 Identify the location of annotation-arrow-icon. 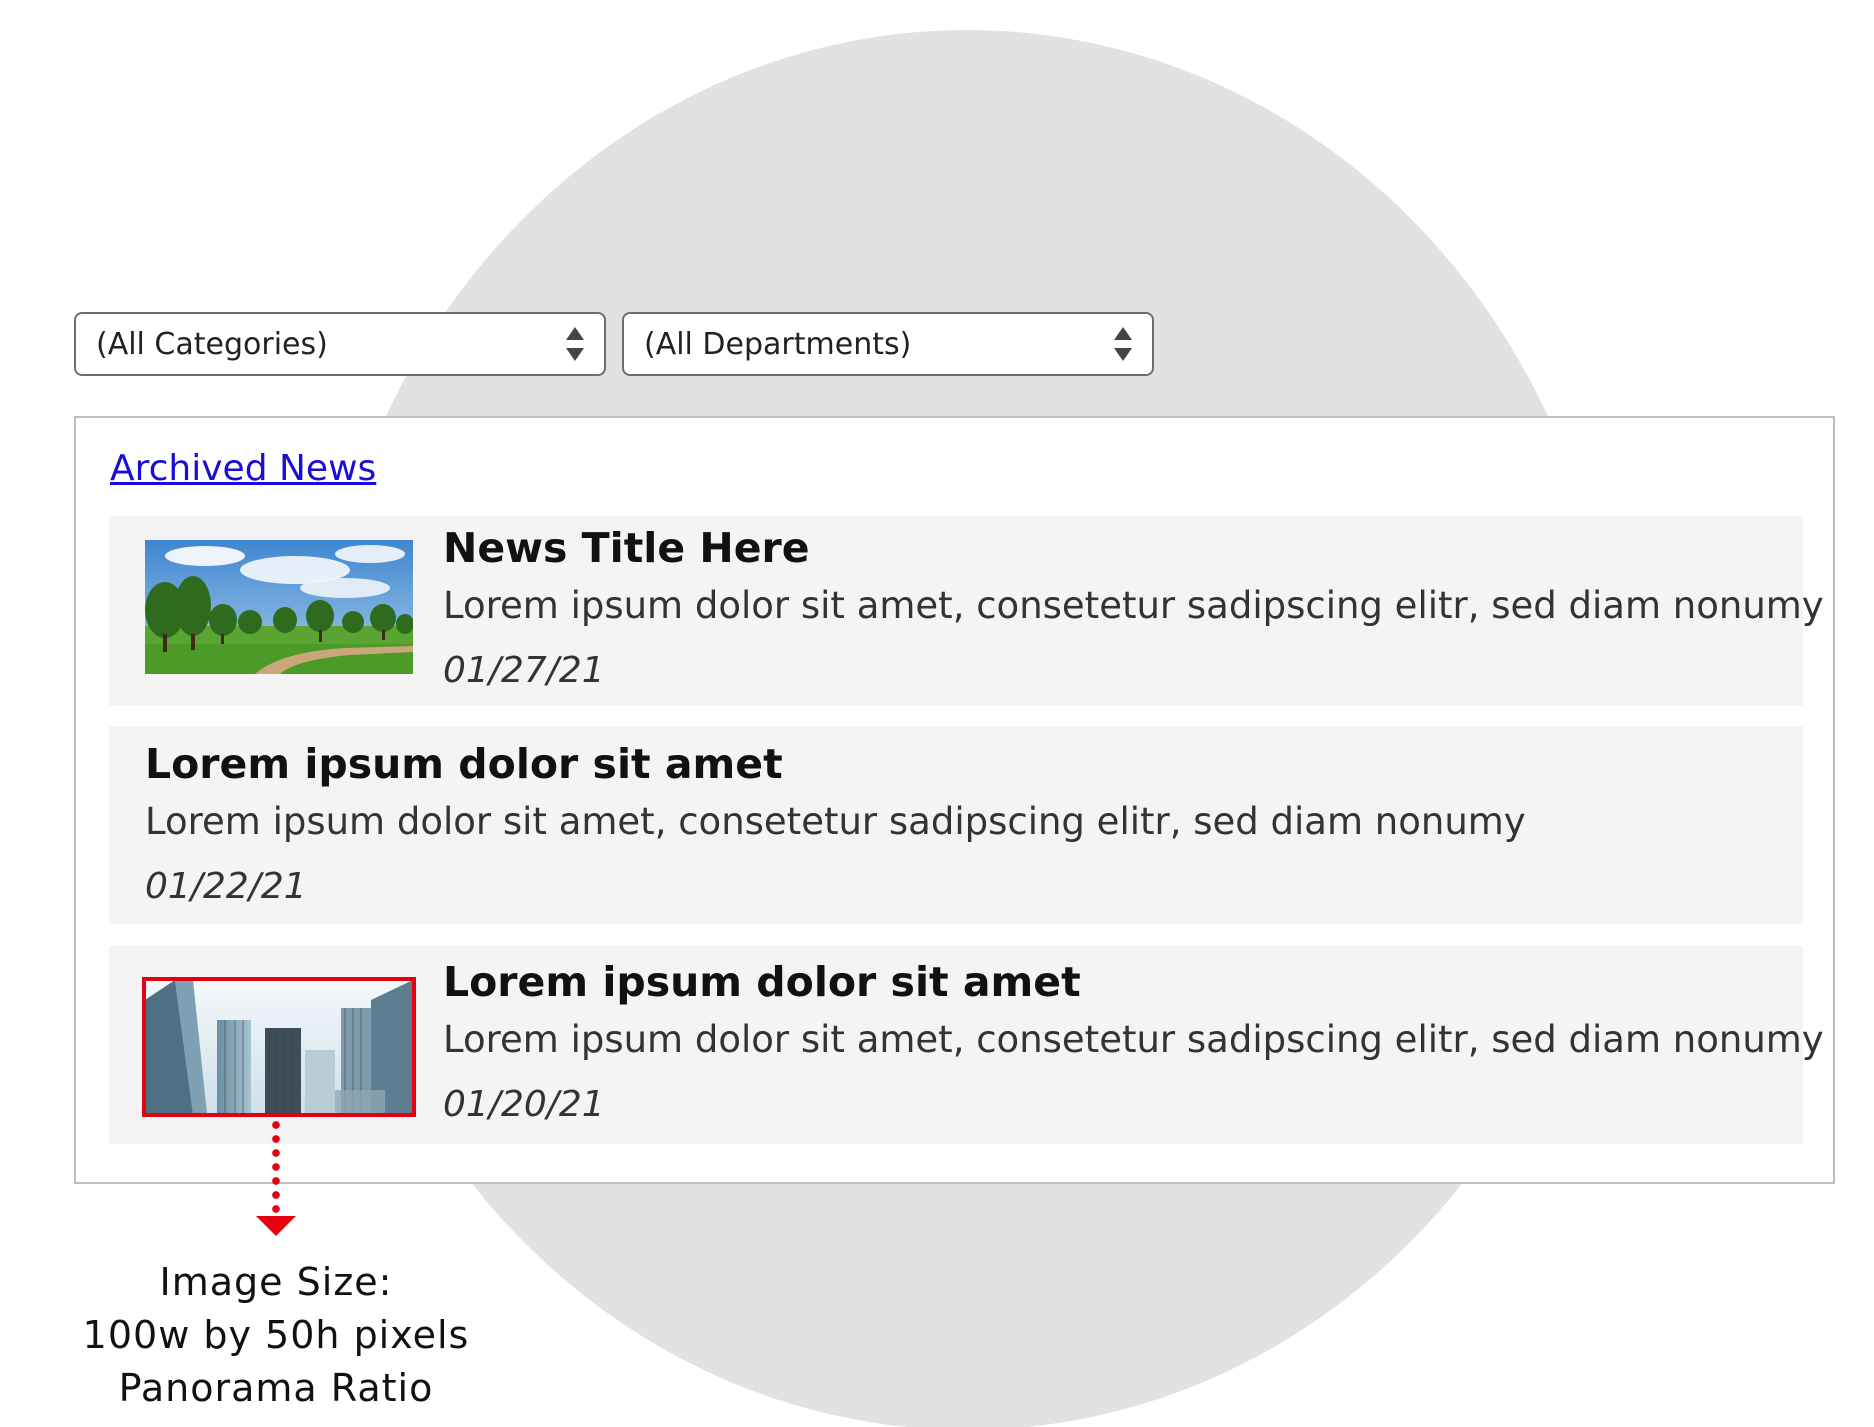
(276, 1226).